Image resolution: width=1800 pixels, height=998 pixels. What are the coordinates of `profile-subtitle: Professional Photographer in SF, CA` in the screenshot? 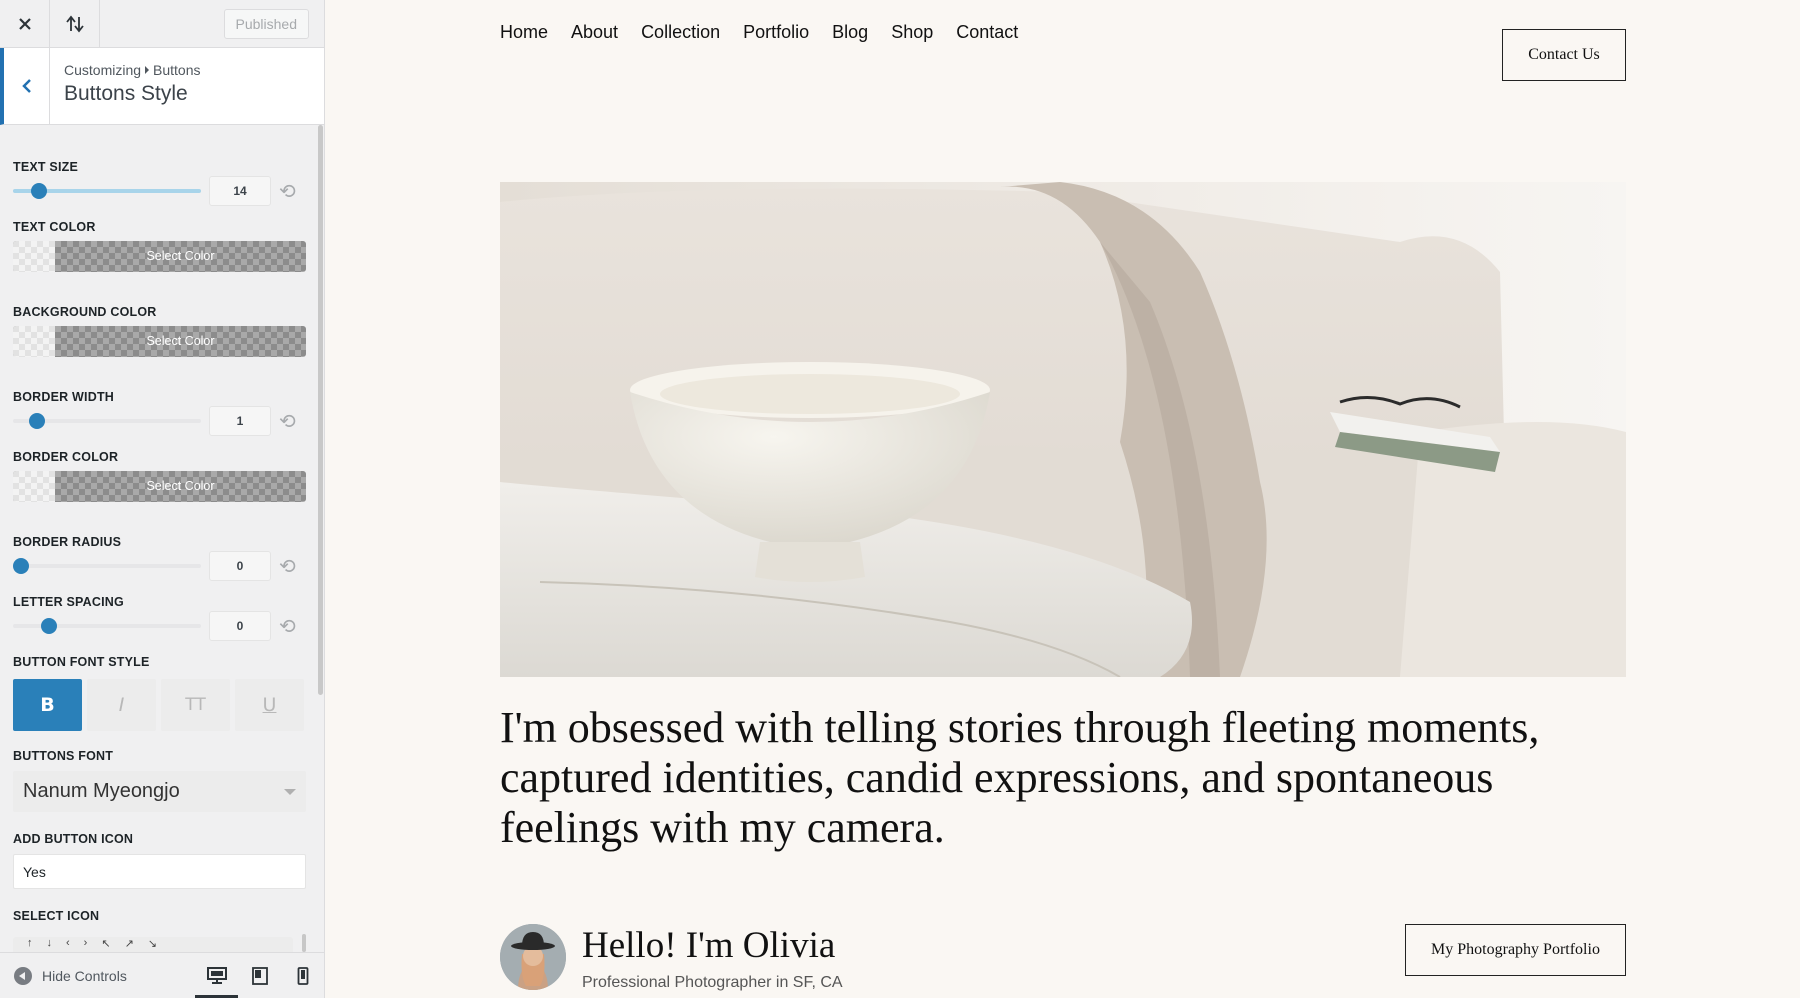 It's located at (712, 982).